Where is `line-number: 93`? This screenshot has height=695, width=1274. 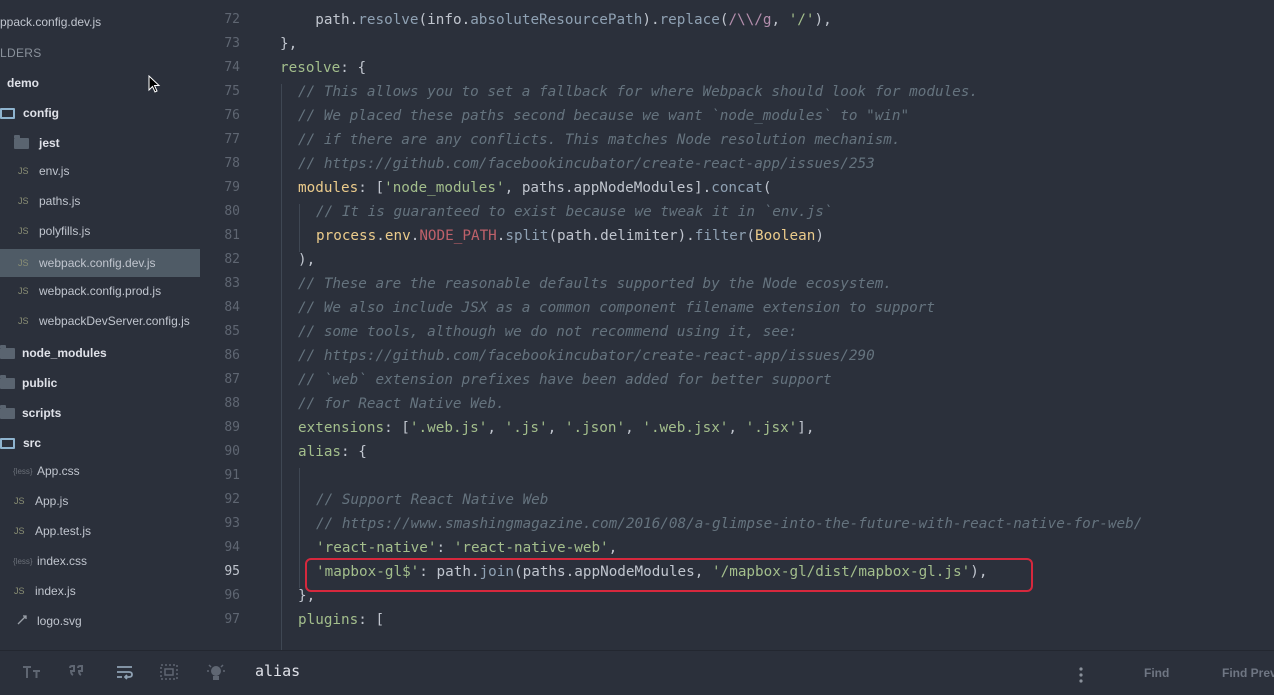
line-number: 93 is located at coordinates (232, 523).